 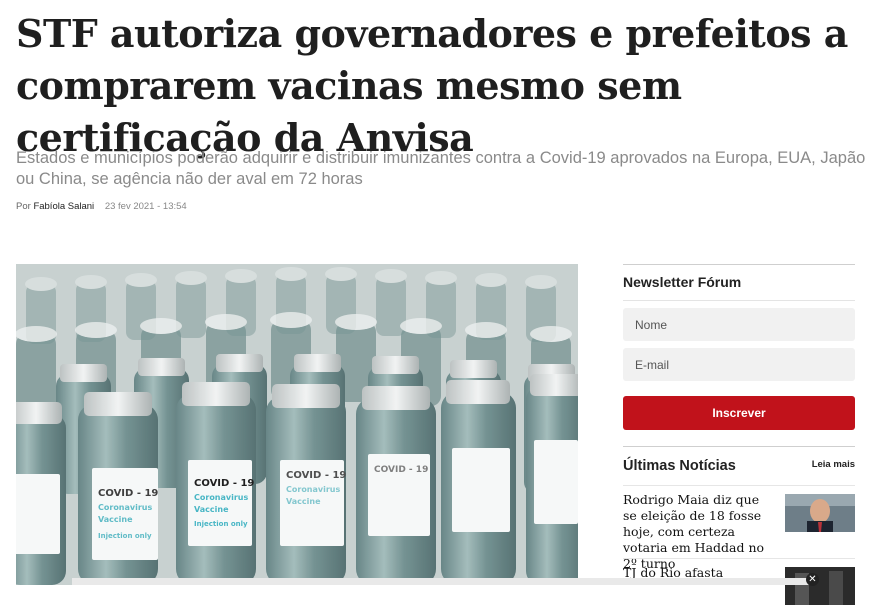 I want to click on publish-date: 23 fev 2021 - 13:54, so click(x=145, y=206).